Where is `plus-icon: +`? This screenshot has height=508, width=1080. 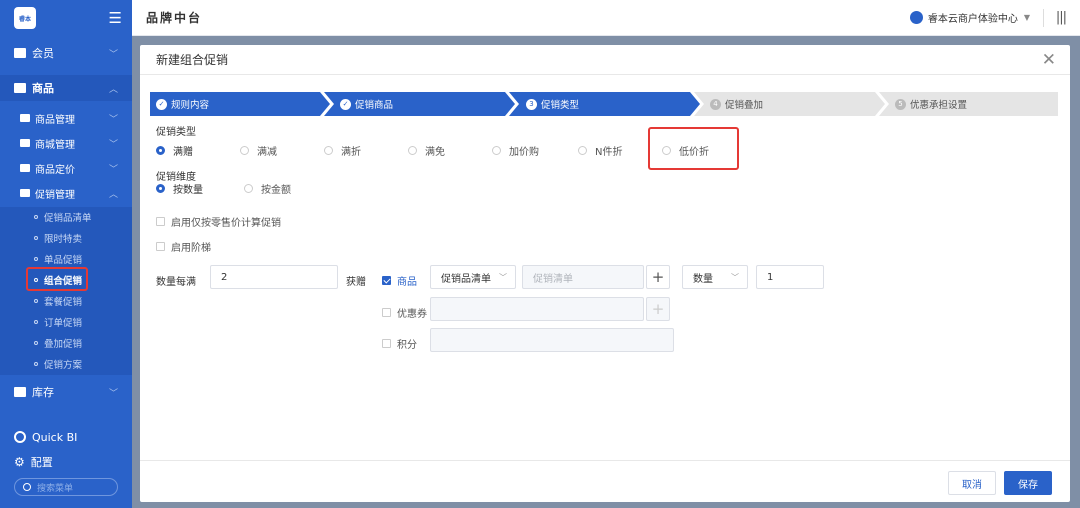 plus-icon: + is located at coordinates (658, 277).